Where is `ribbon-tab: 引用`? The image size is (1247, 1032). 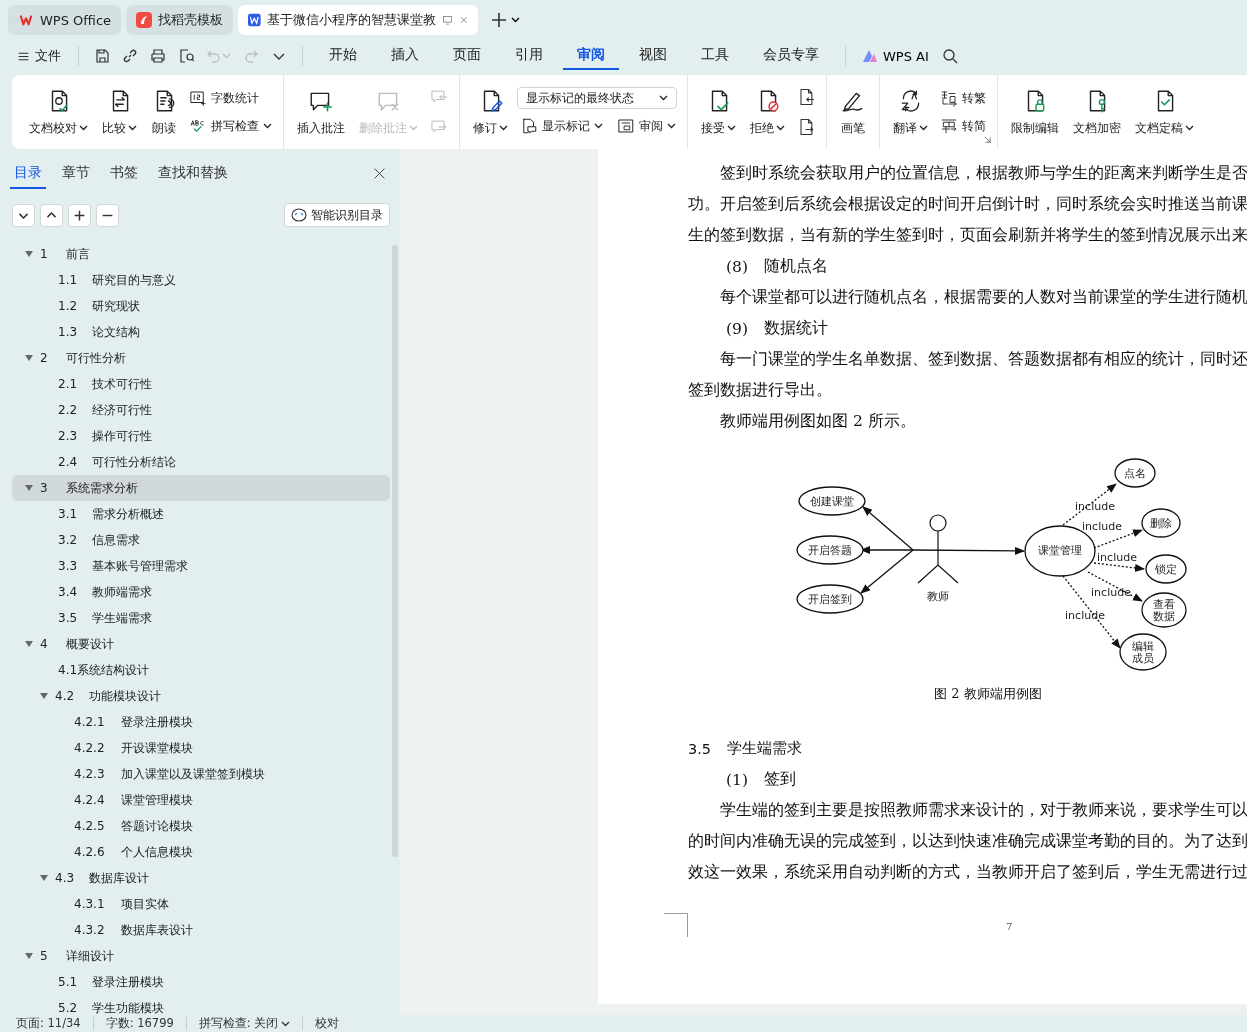
ribbon-tab: 引用 is located at coordinates (529, 56).